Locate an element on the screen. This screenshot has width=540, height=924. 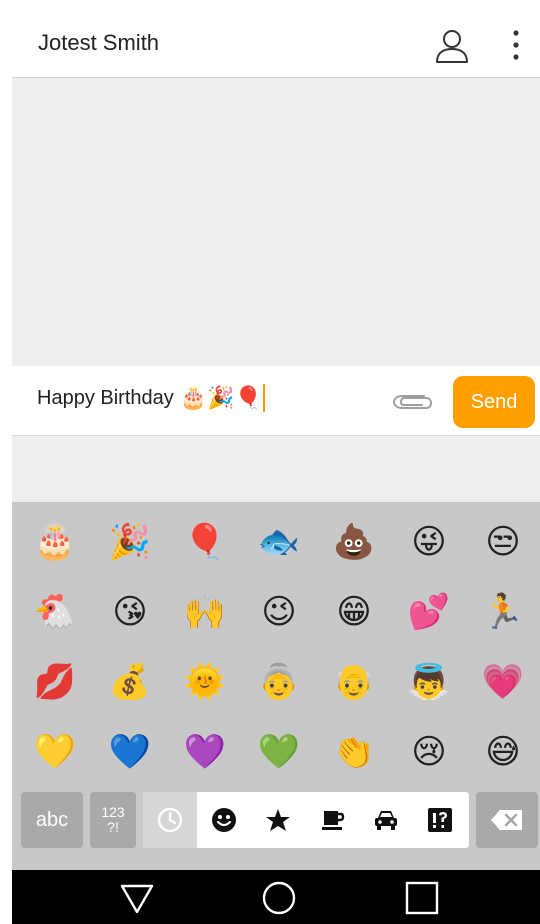
star-icon is located at coordinates (278, 820).